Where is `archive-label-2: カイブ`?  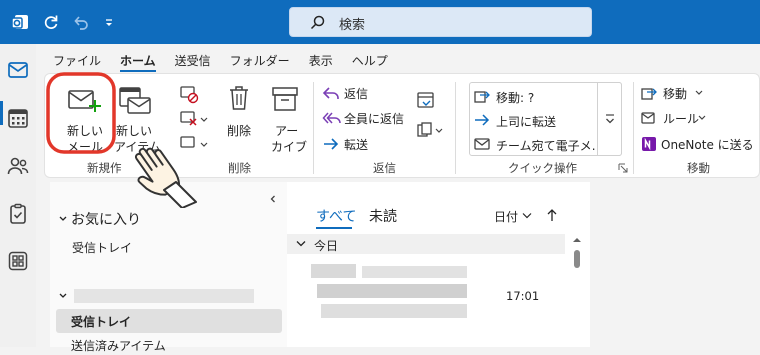
archive-label-2: カイブ is located at coordinates (289, 147).